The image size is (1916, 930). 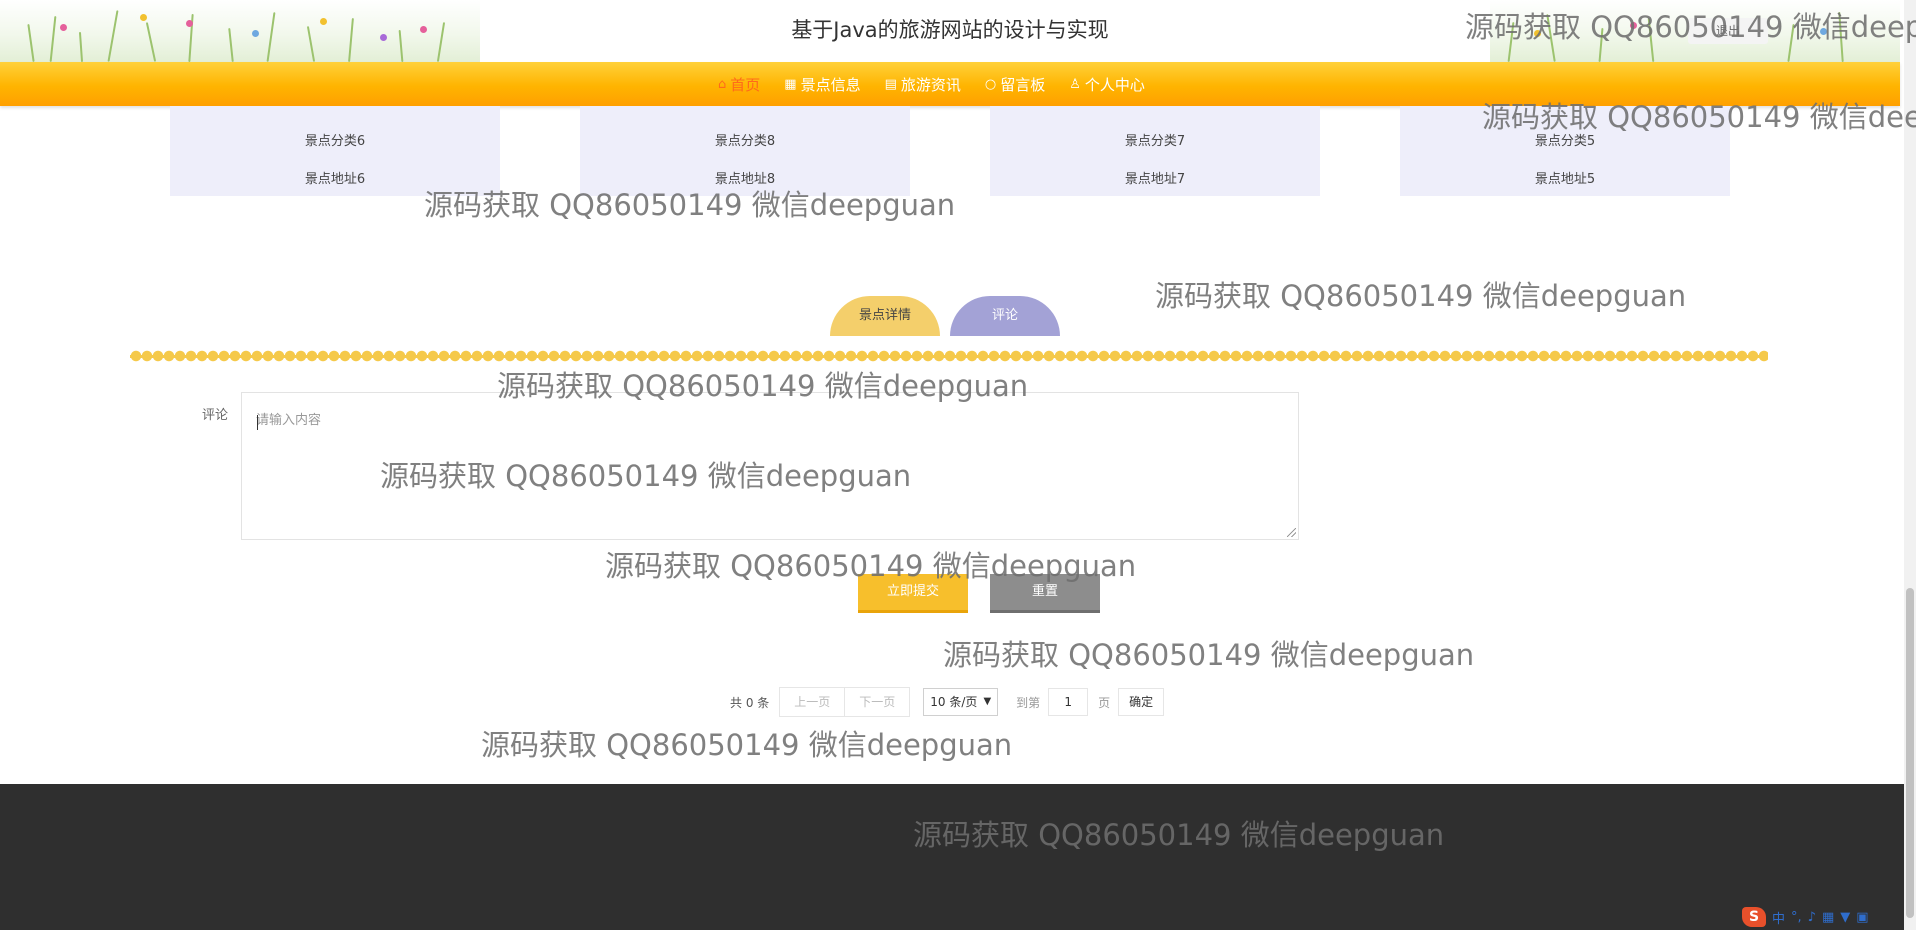 What do you see at coordinates (1778, 917) in the screenshot?
I see `ime-language-toggle: 中` at bounding box center [1778, 917].